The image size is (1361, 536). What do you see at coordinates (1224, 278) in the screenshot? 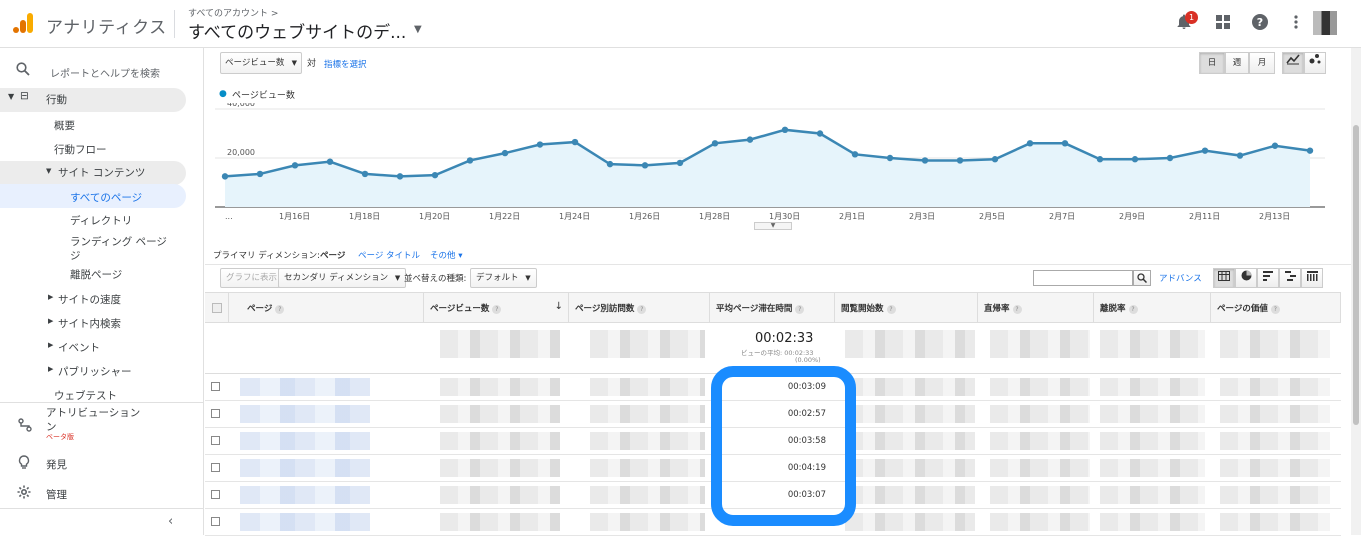
I see `table-view-data-button` at bounding box center [1224, 278].